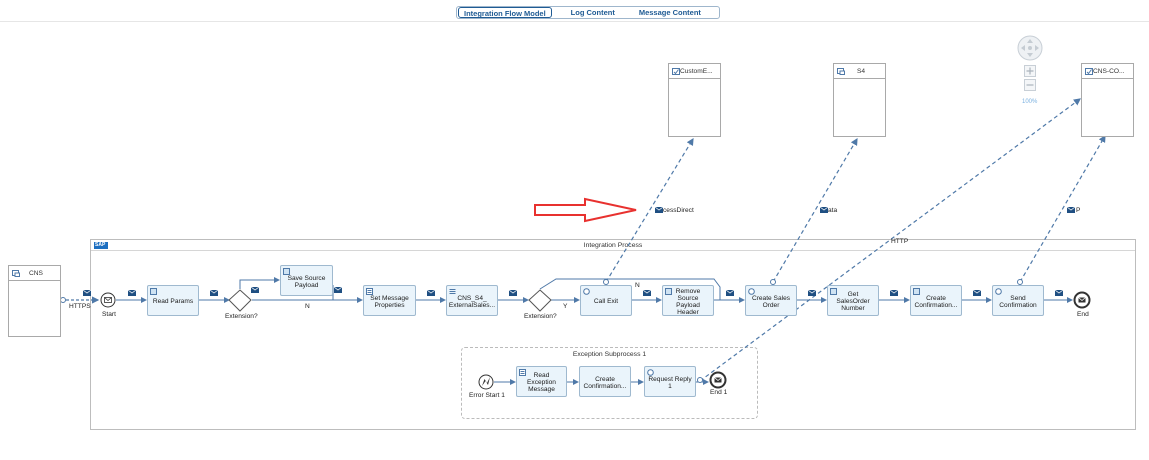  I want to click on error-start-event, so click(486, 382).